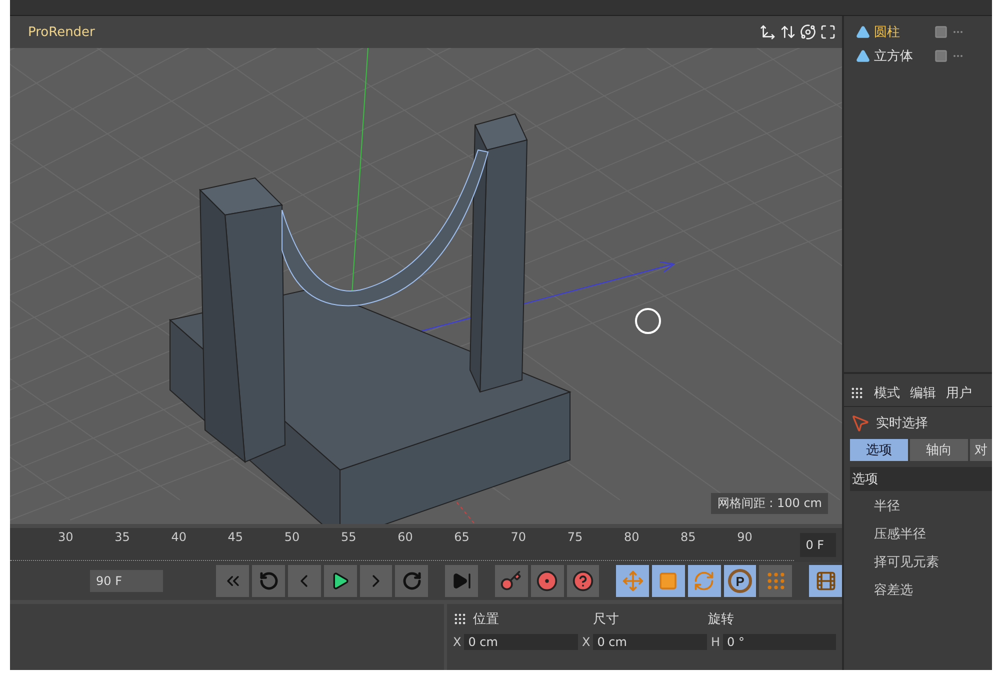 The width and height of the screenshot is (1000, 679). I want to click on tab: 对, so click(981, 450).